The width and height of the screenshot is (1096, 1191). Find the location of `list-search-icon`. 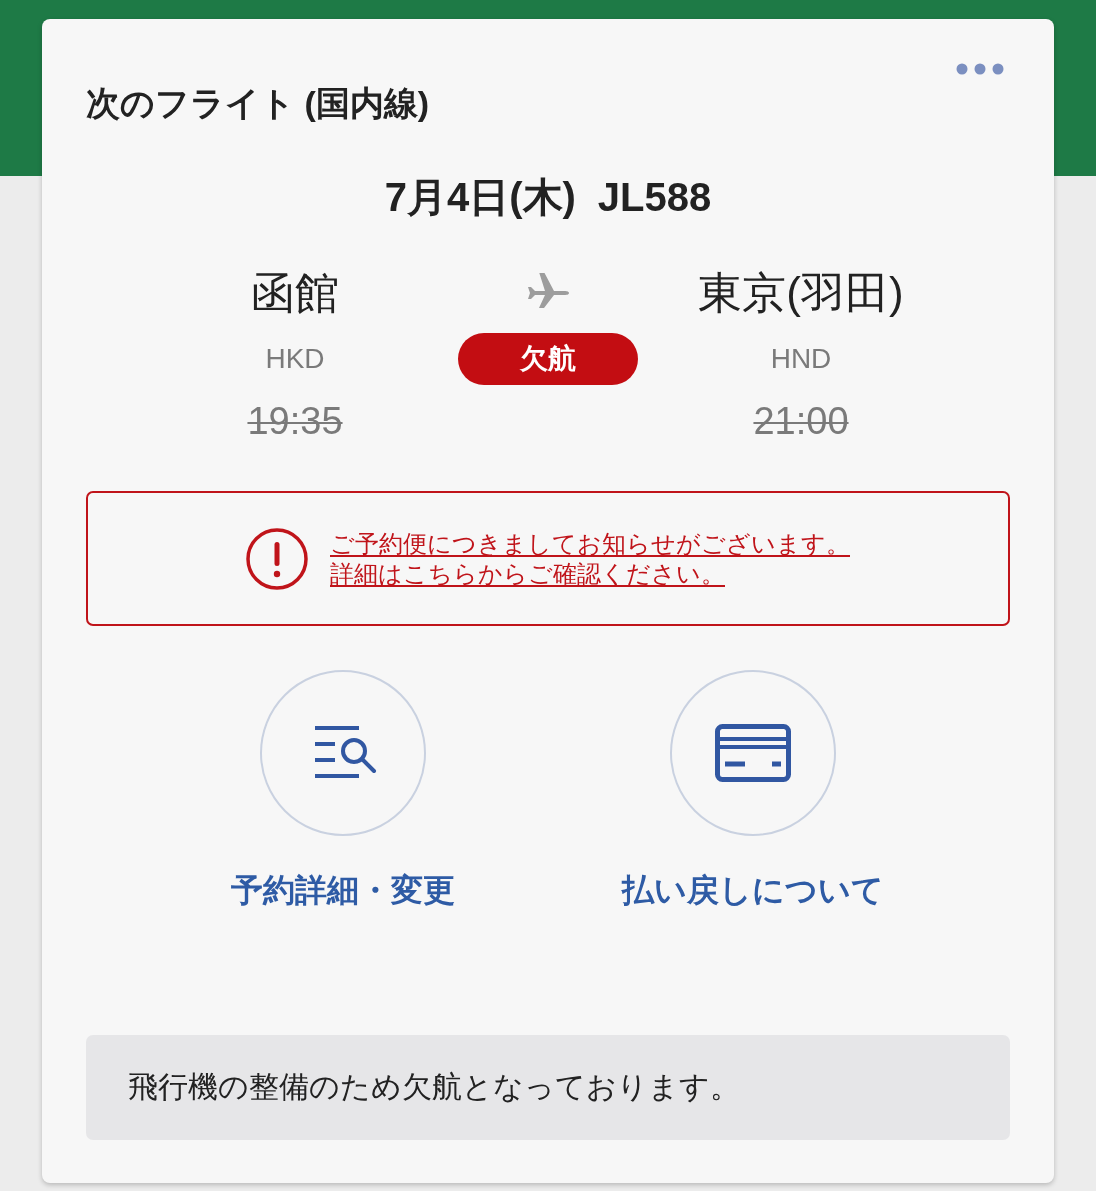

list-search-icon is located at coordinates (345, 753).